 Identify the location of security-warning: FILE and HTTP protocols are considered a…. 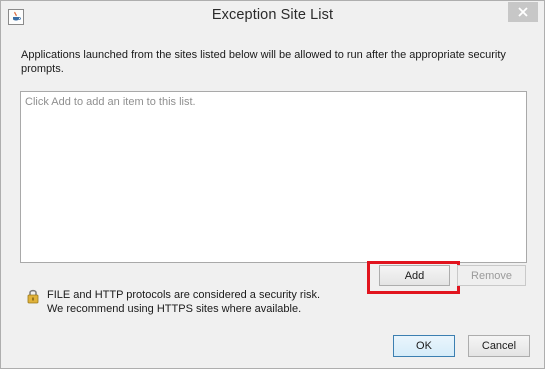
(183, 302).